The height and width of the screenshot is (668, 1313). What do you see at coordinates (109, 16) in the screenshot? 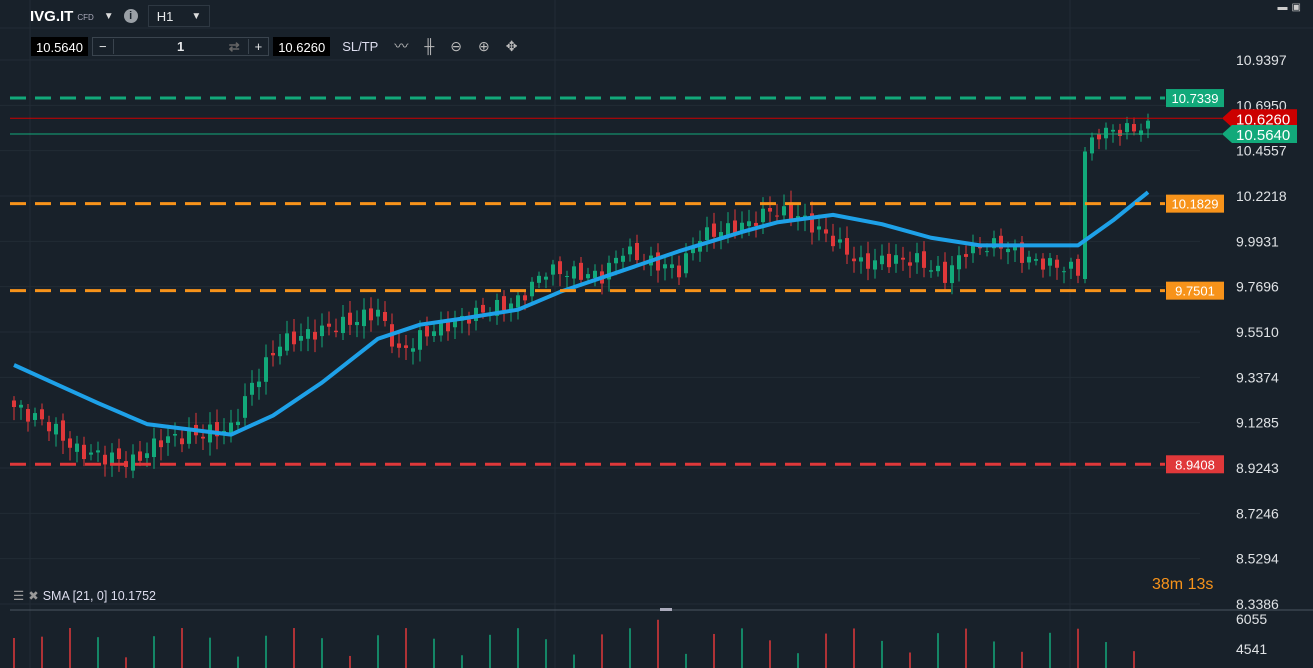
I see `symbol-dropdown-icon: ▼` at bounding box center [109, 16].